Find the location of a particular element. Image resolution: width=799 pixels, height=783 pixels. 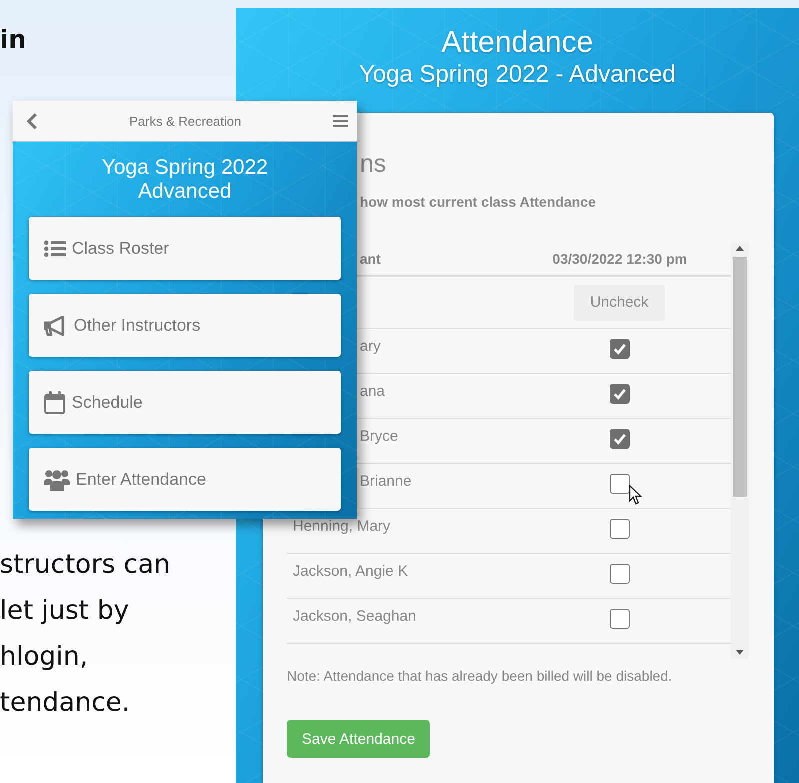

scrollbar is located at coordinates (740, 450).